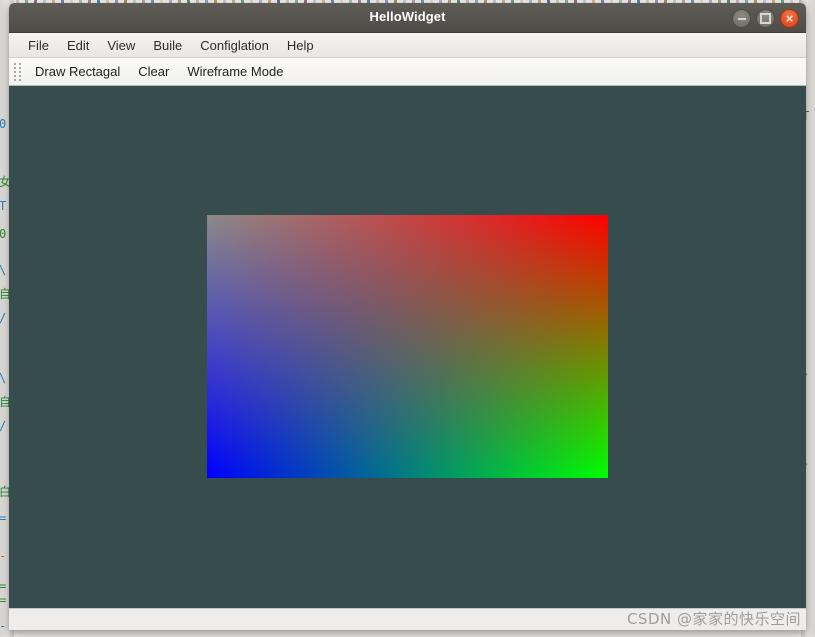  I want to click on maximize-button-icon, so click(765, 18).